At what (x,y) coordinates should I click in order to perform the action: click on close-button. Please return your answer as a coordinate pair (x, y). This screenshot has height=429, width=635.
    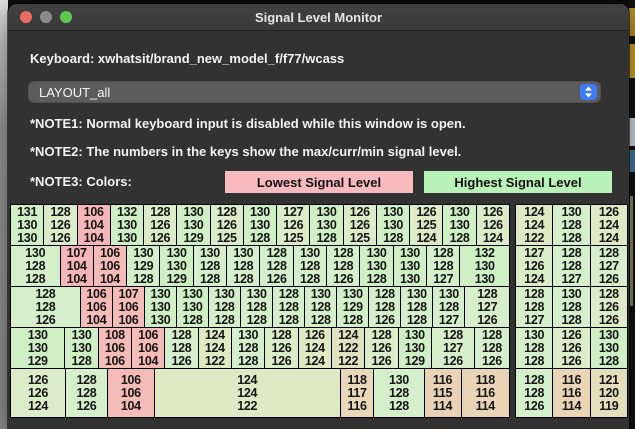
    Looking at the image, I should click on (26, 17).